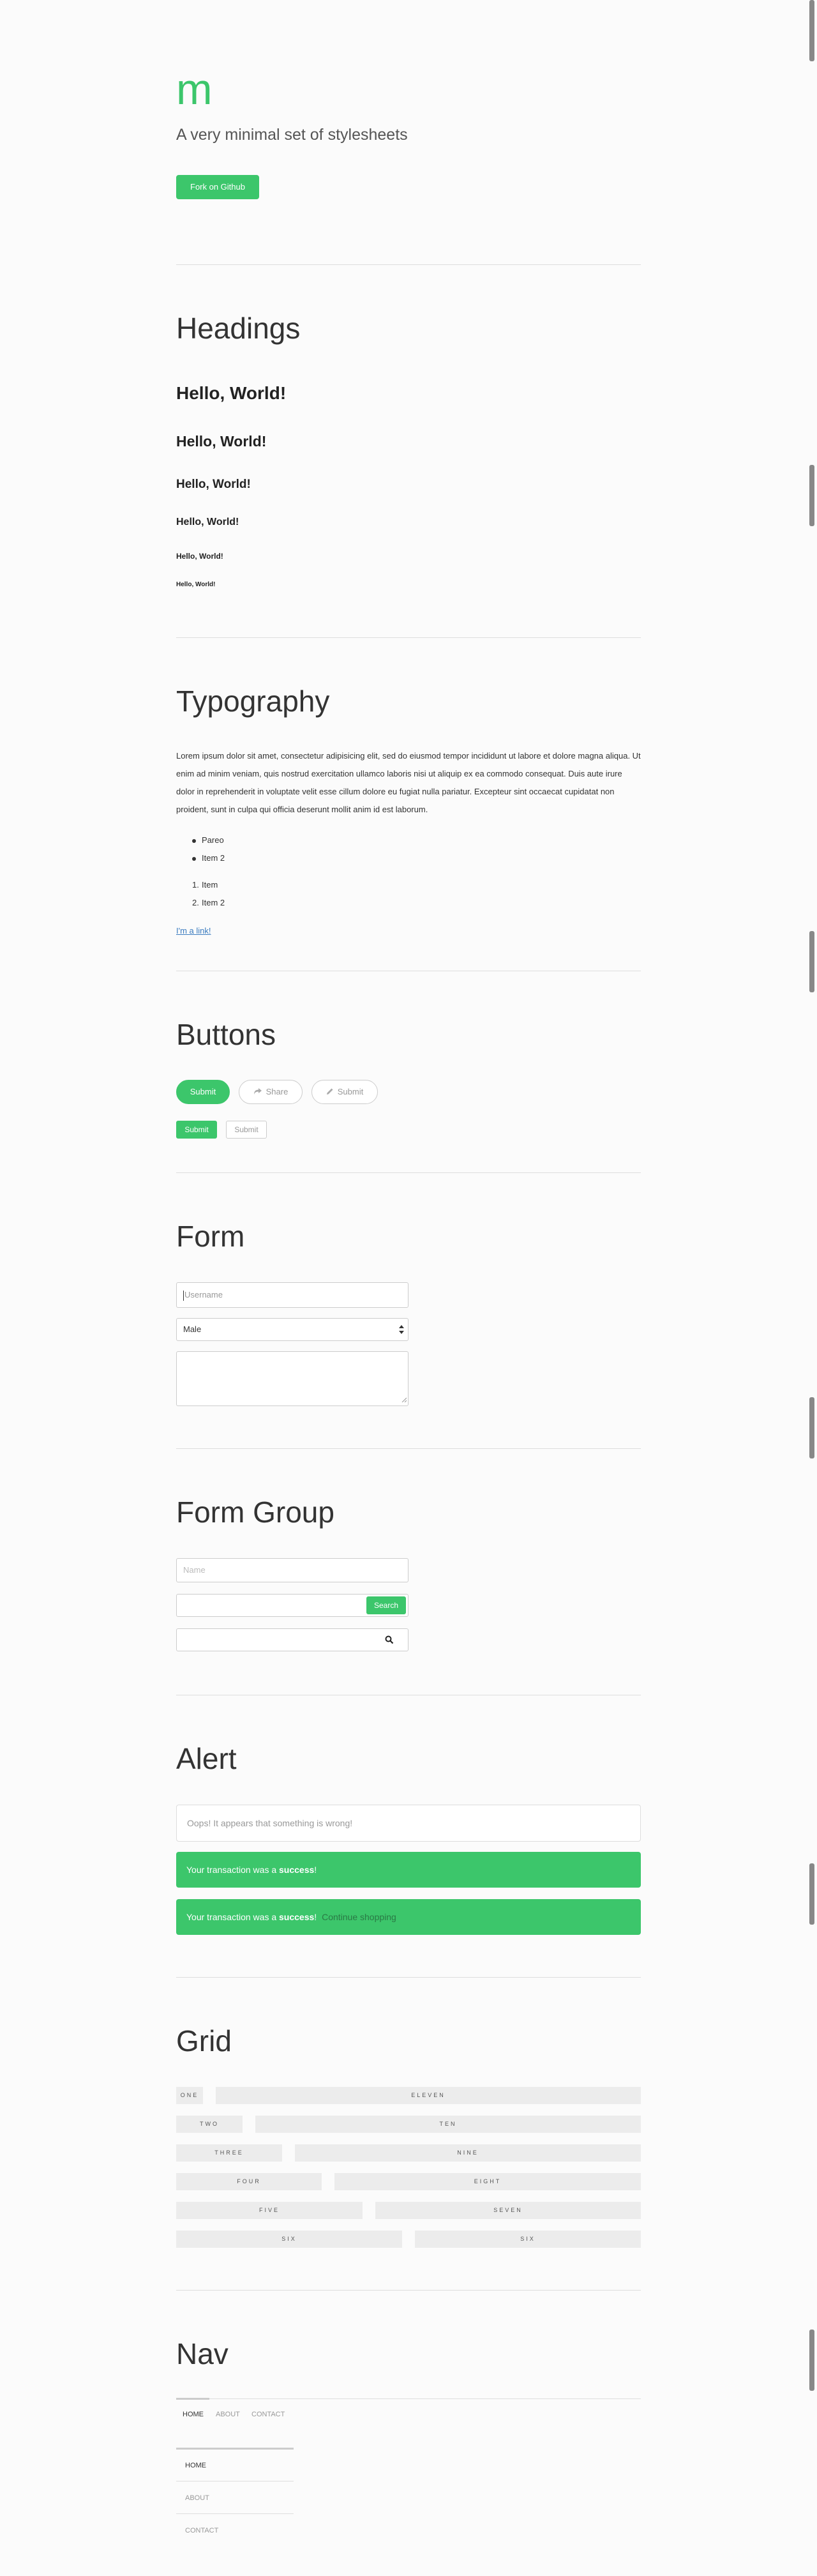  I want to click on logo: m, so click(194, 90).